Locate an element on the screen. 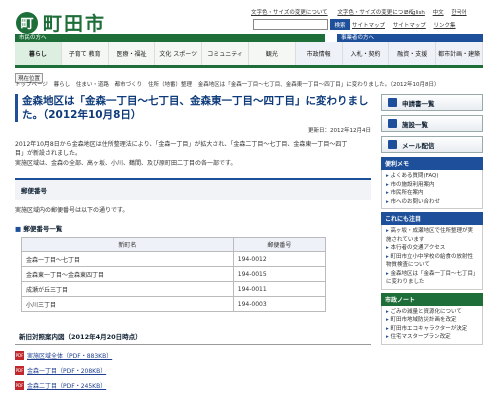 The image size is (500, 410). sidebar-link: 市へのお問い合わせ is located at coordinates (432, 202).